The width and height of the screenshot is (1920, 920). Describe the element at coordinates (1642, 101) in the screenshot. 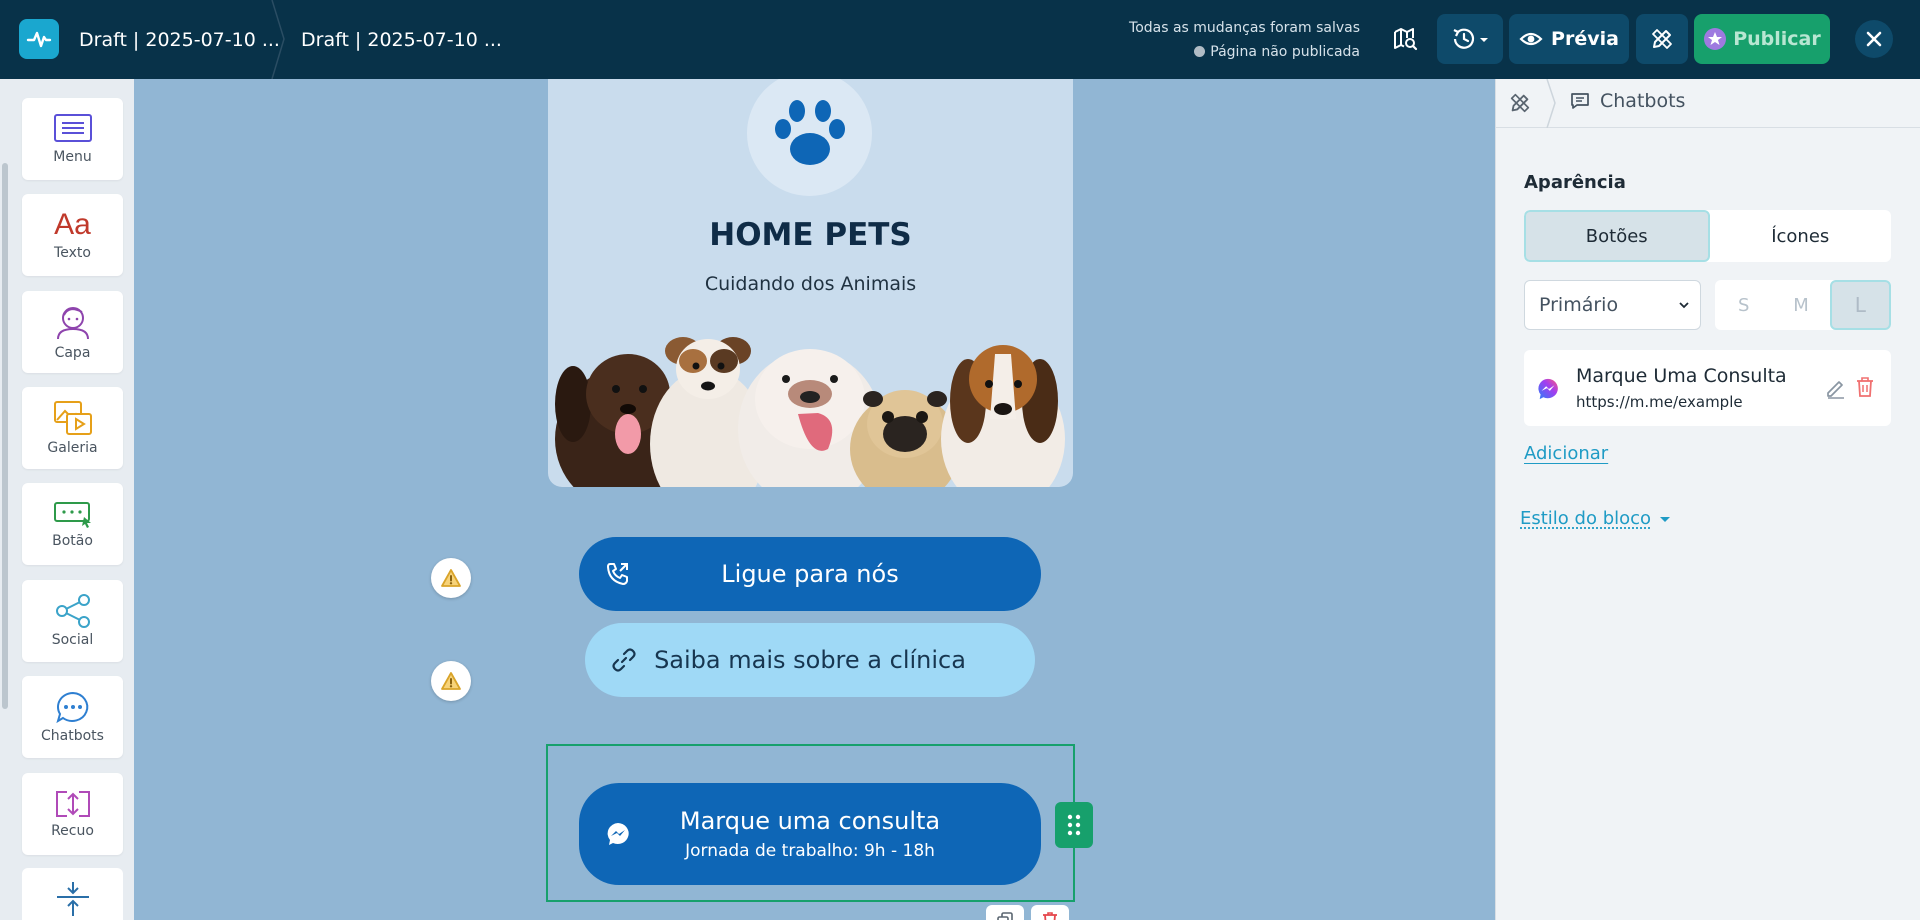

I see `panel-breadcrumb-label: Chatbots` at that location.